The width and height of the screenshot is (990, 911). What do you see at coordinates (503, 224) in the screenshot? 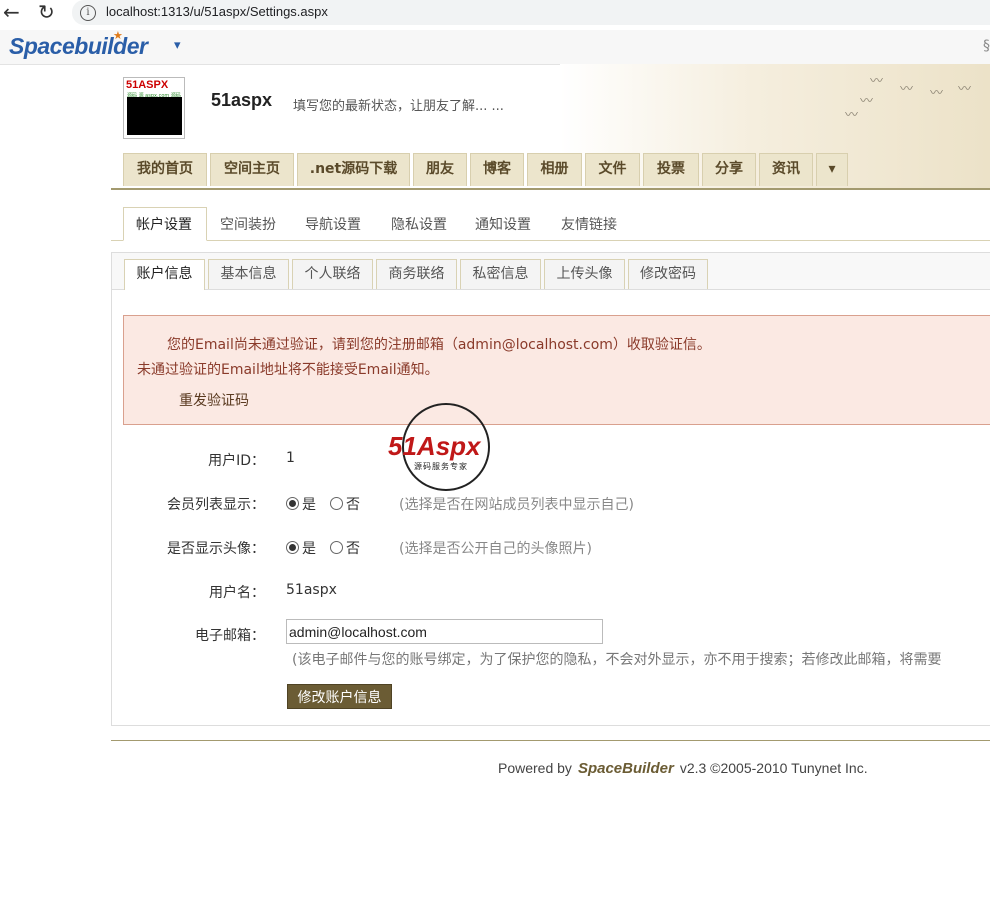
I see `tab-notification-settings: 通知设置` at bounding box center [503, 224].